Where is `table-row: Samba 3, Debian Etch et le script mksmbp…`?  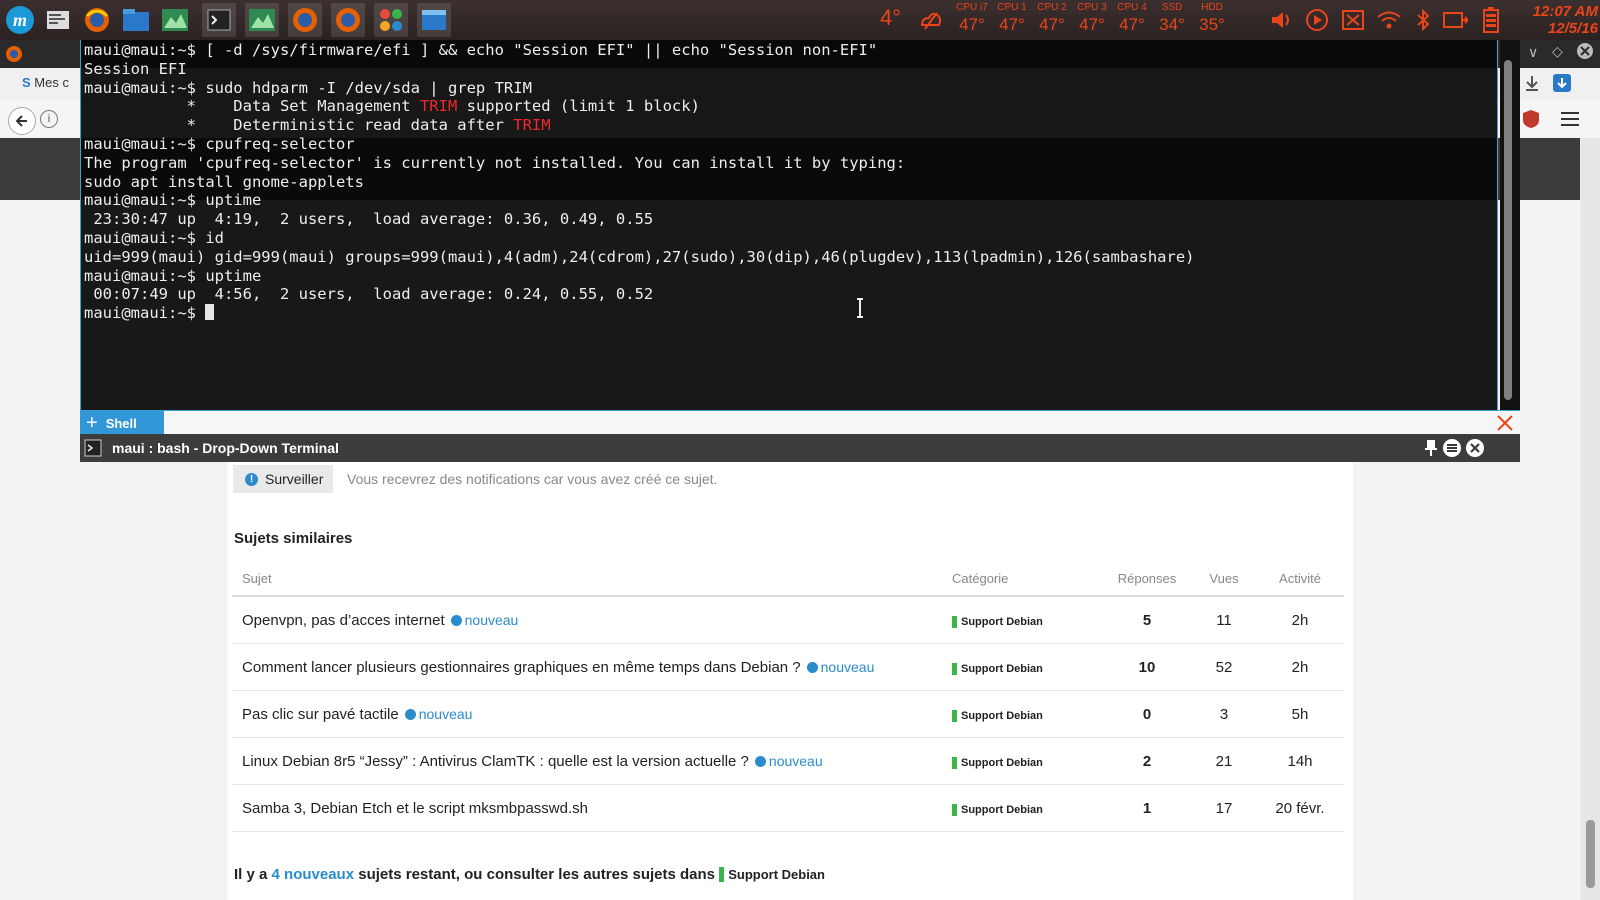 table-row: Samba 3, Debian Etch et le script mksmbp… is located at coordinates (788, 808).